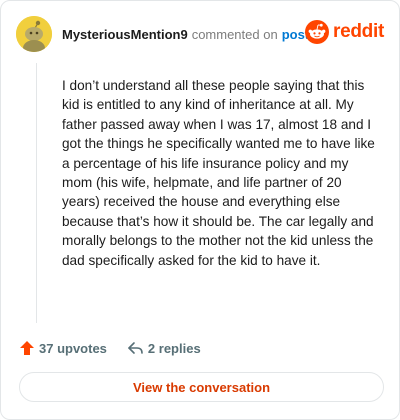 Image resolution: width=400 pixels, height=420 pixels. Describe the element at coordinates (36, 193) in the screenshot. I see `thread-line` at that location.